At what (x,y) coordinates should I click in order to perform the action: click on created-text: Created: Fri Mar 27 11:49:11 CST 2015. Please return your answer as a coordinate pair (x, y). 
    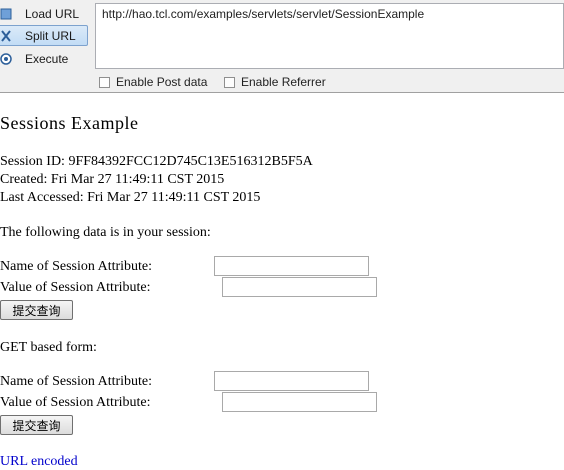
    Looking at the image, I should click on (112, 179).